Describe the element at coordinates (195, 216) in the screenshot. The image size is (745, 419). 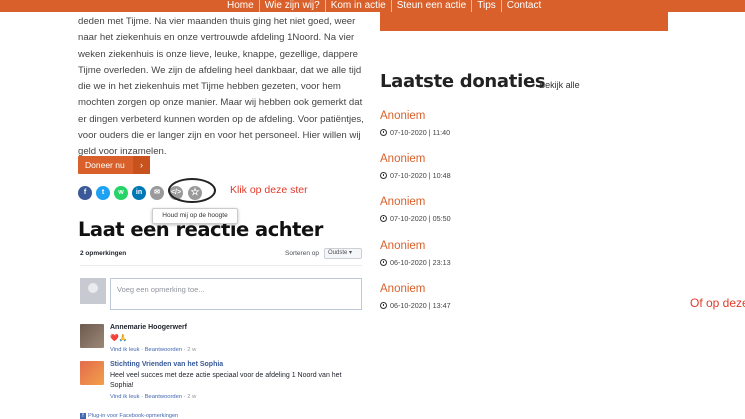
I see `tooltip: Houd mij op de hoogte` at that location.